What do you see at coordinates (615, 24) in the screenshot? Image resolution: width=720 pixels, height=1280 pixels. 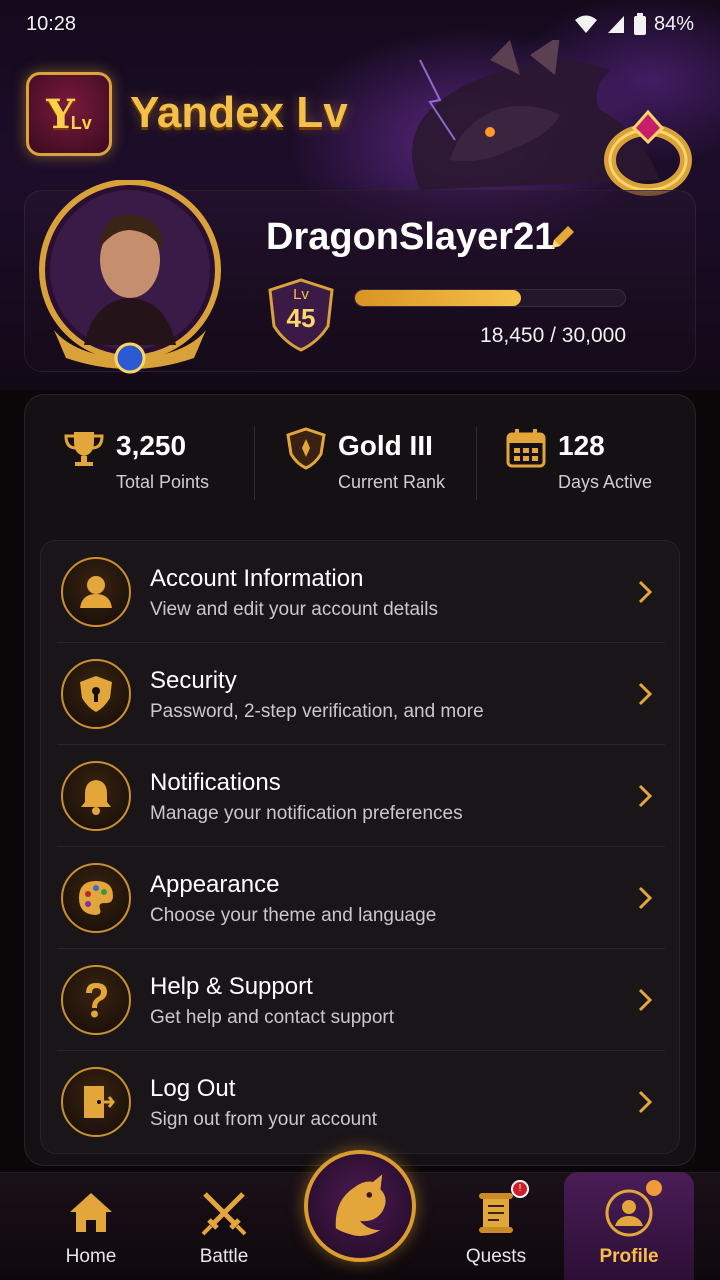 I see `signal-icon` at bounding box center [615, 24].